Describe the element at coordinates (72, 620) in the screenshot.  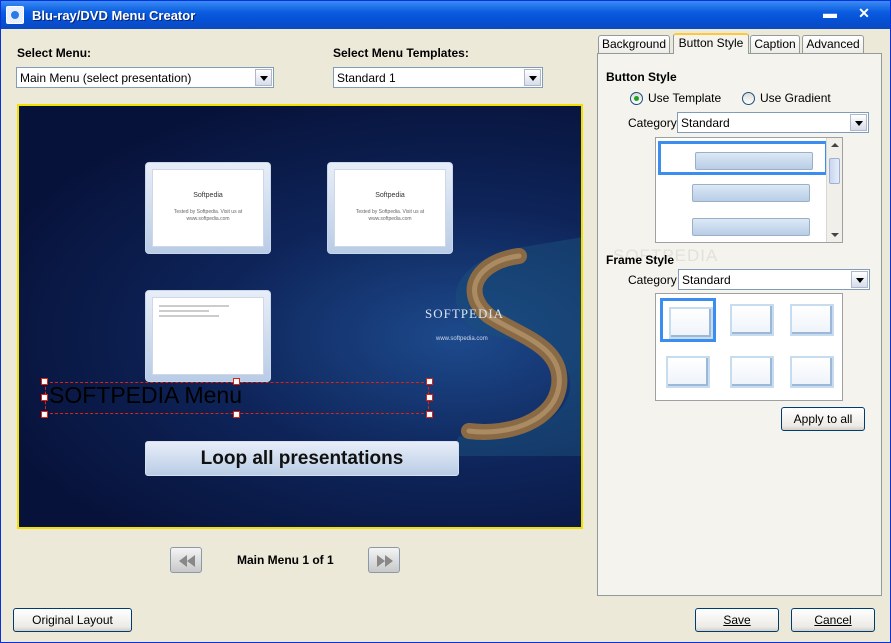
I see `original-layout-button: Original Layout` at that location.